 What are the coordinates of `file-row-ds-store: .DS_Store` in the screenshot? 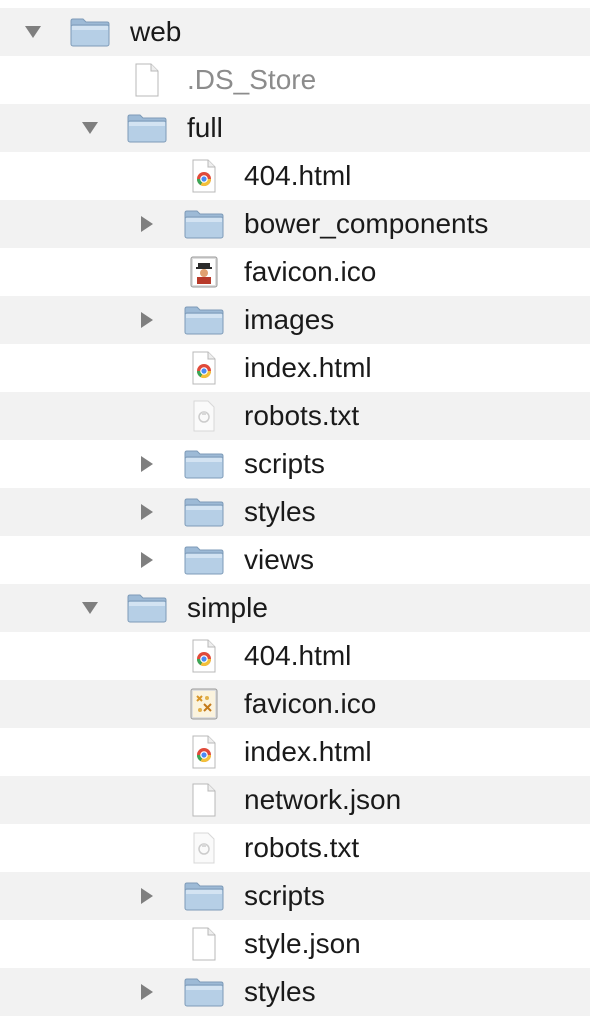 It's located at (295, 80).